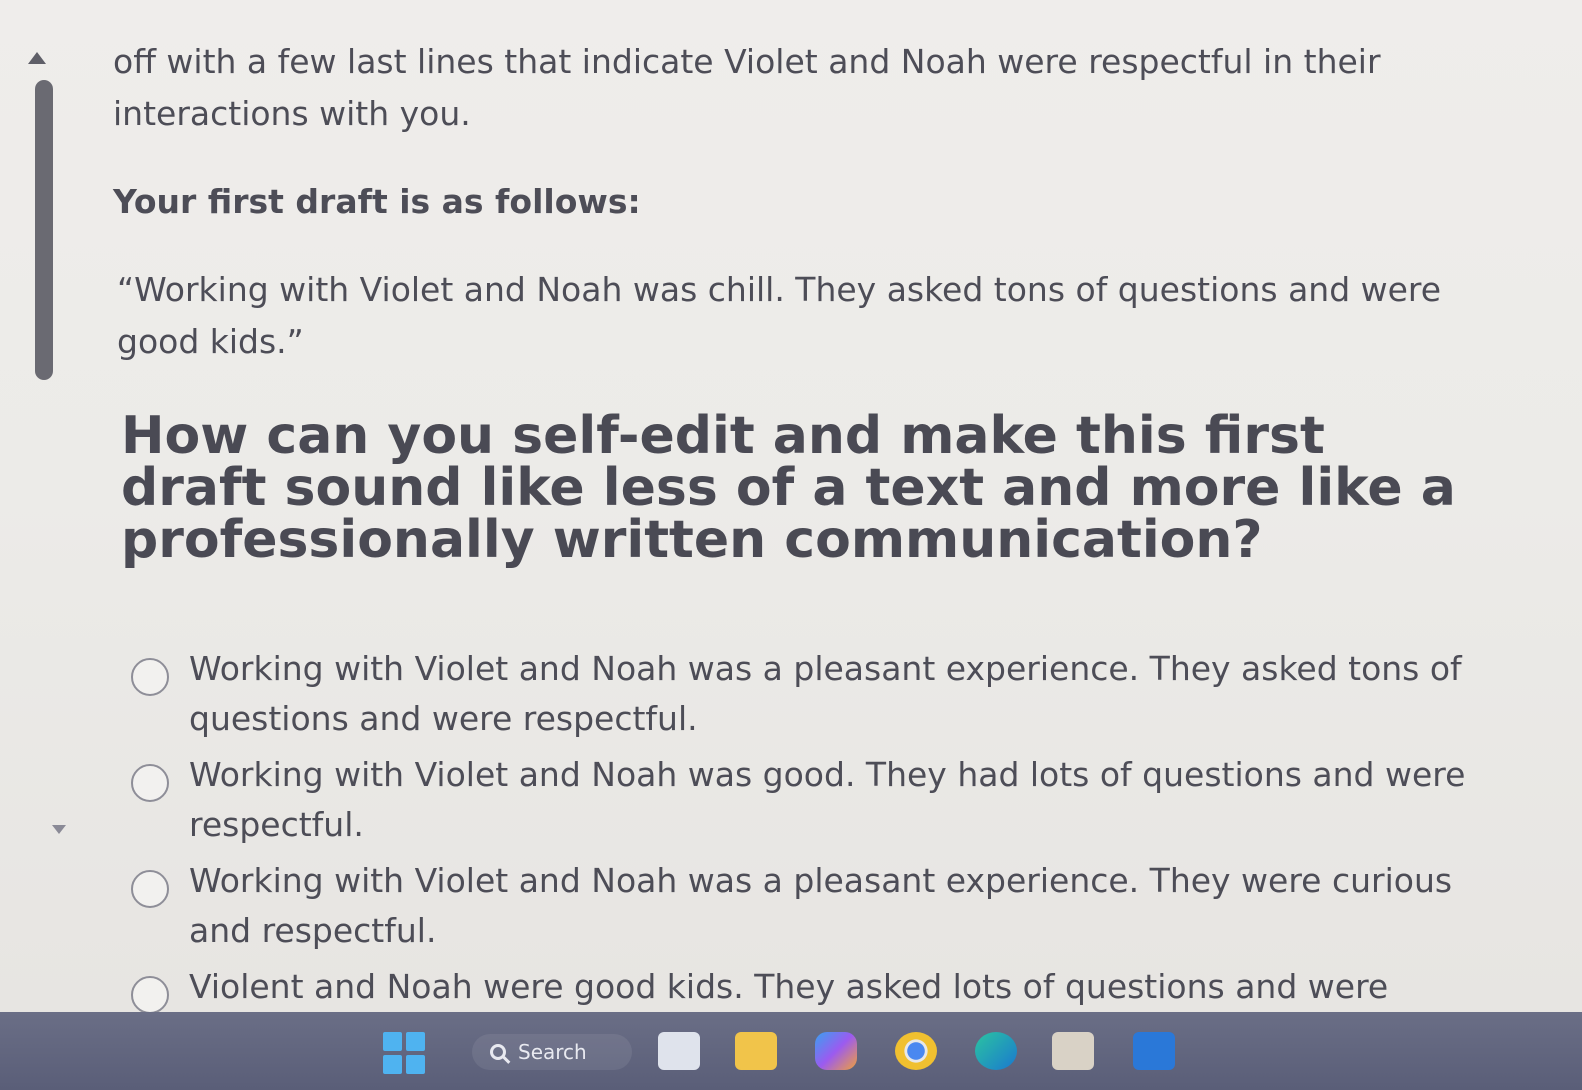  I want to click on intro-line-2: interactions with you., so click(292, 113).